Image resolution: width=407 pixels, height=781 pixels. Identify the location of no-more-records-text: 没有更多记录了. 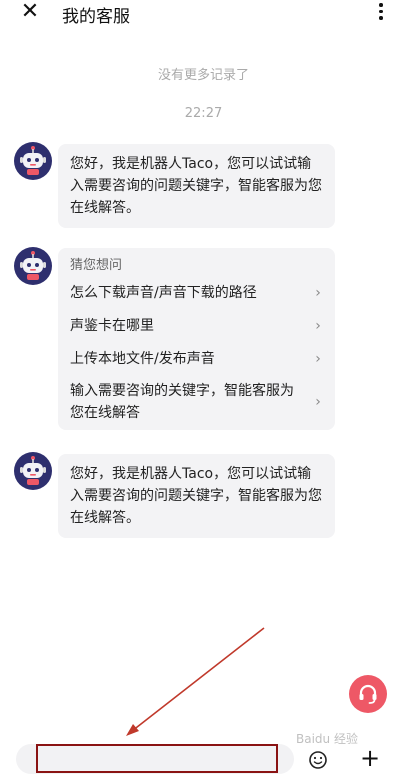
(203, 75).